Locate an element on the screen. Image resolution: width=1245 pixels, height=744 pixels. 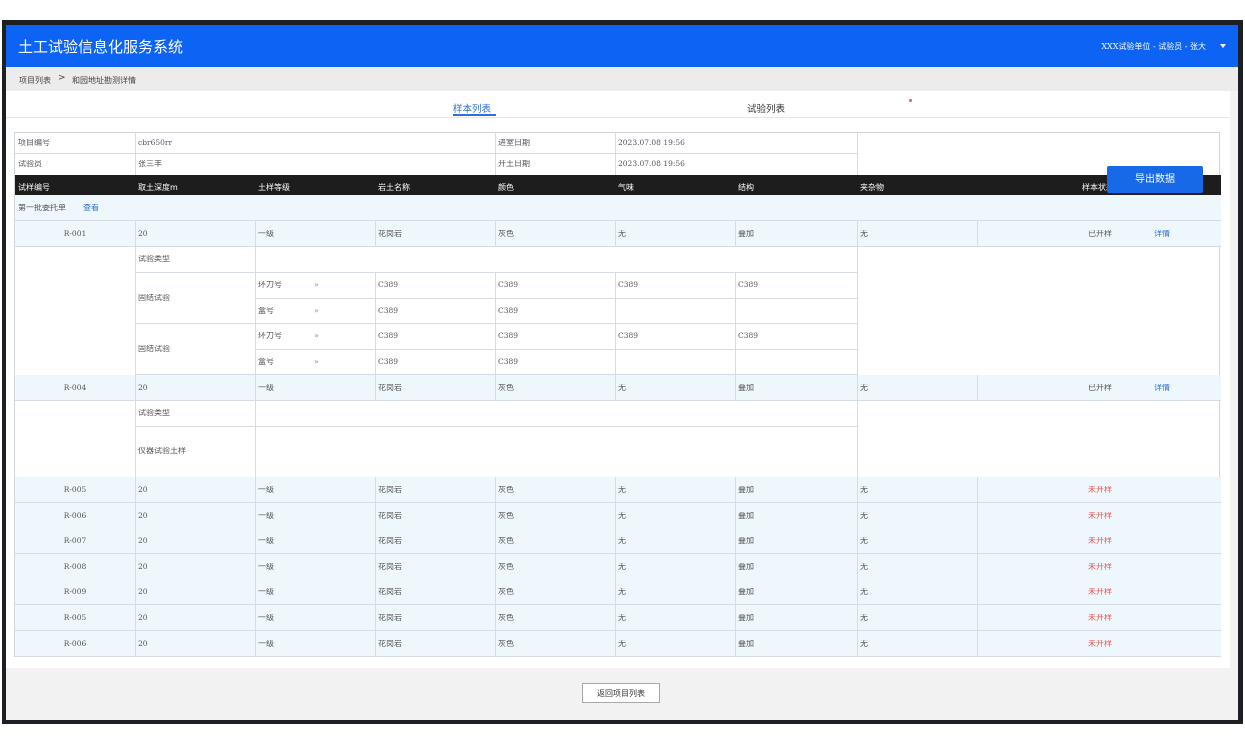
back-to-project-list-button: 返回项目列表 is located at coordinates (621, 693).